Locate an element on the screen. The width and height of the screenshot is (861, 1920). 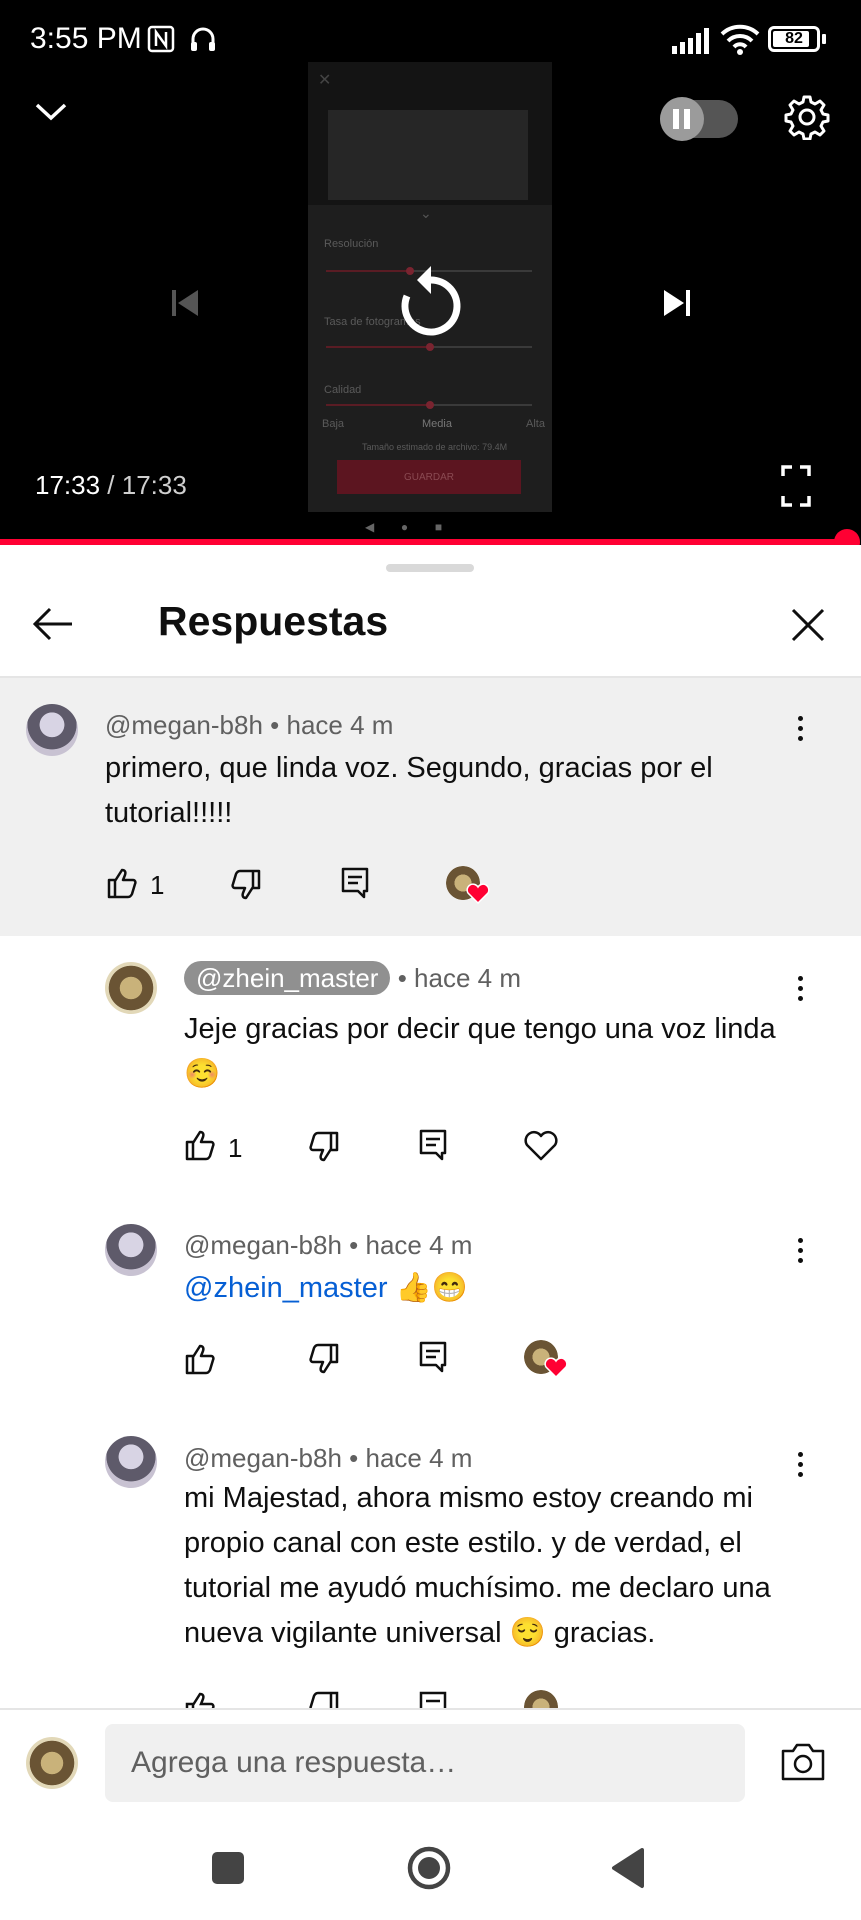
home-nav-icon is located at coordinates (429, 1868).